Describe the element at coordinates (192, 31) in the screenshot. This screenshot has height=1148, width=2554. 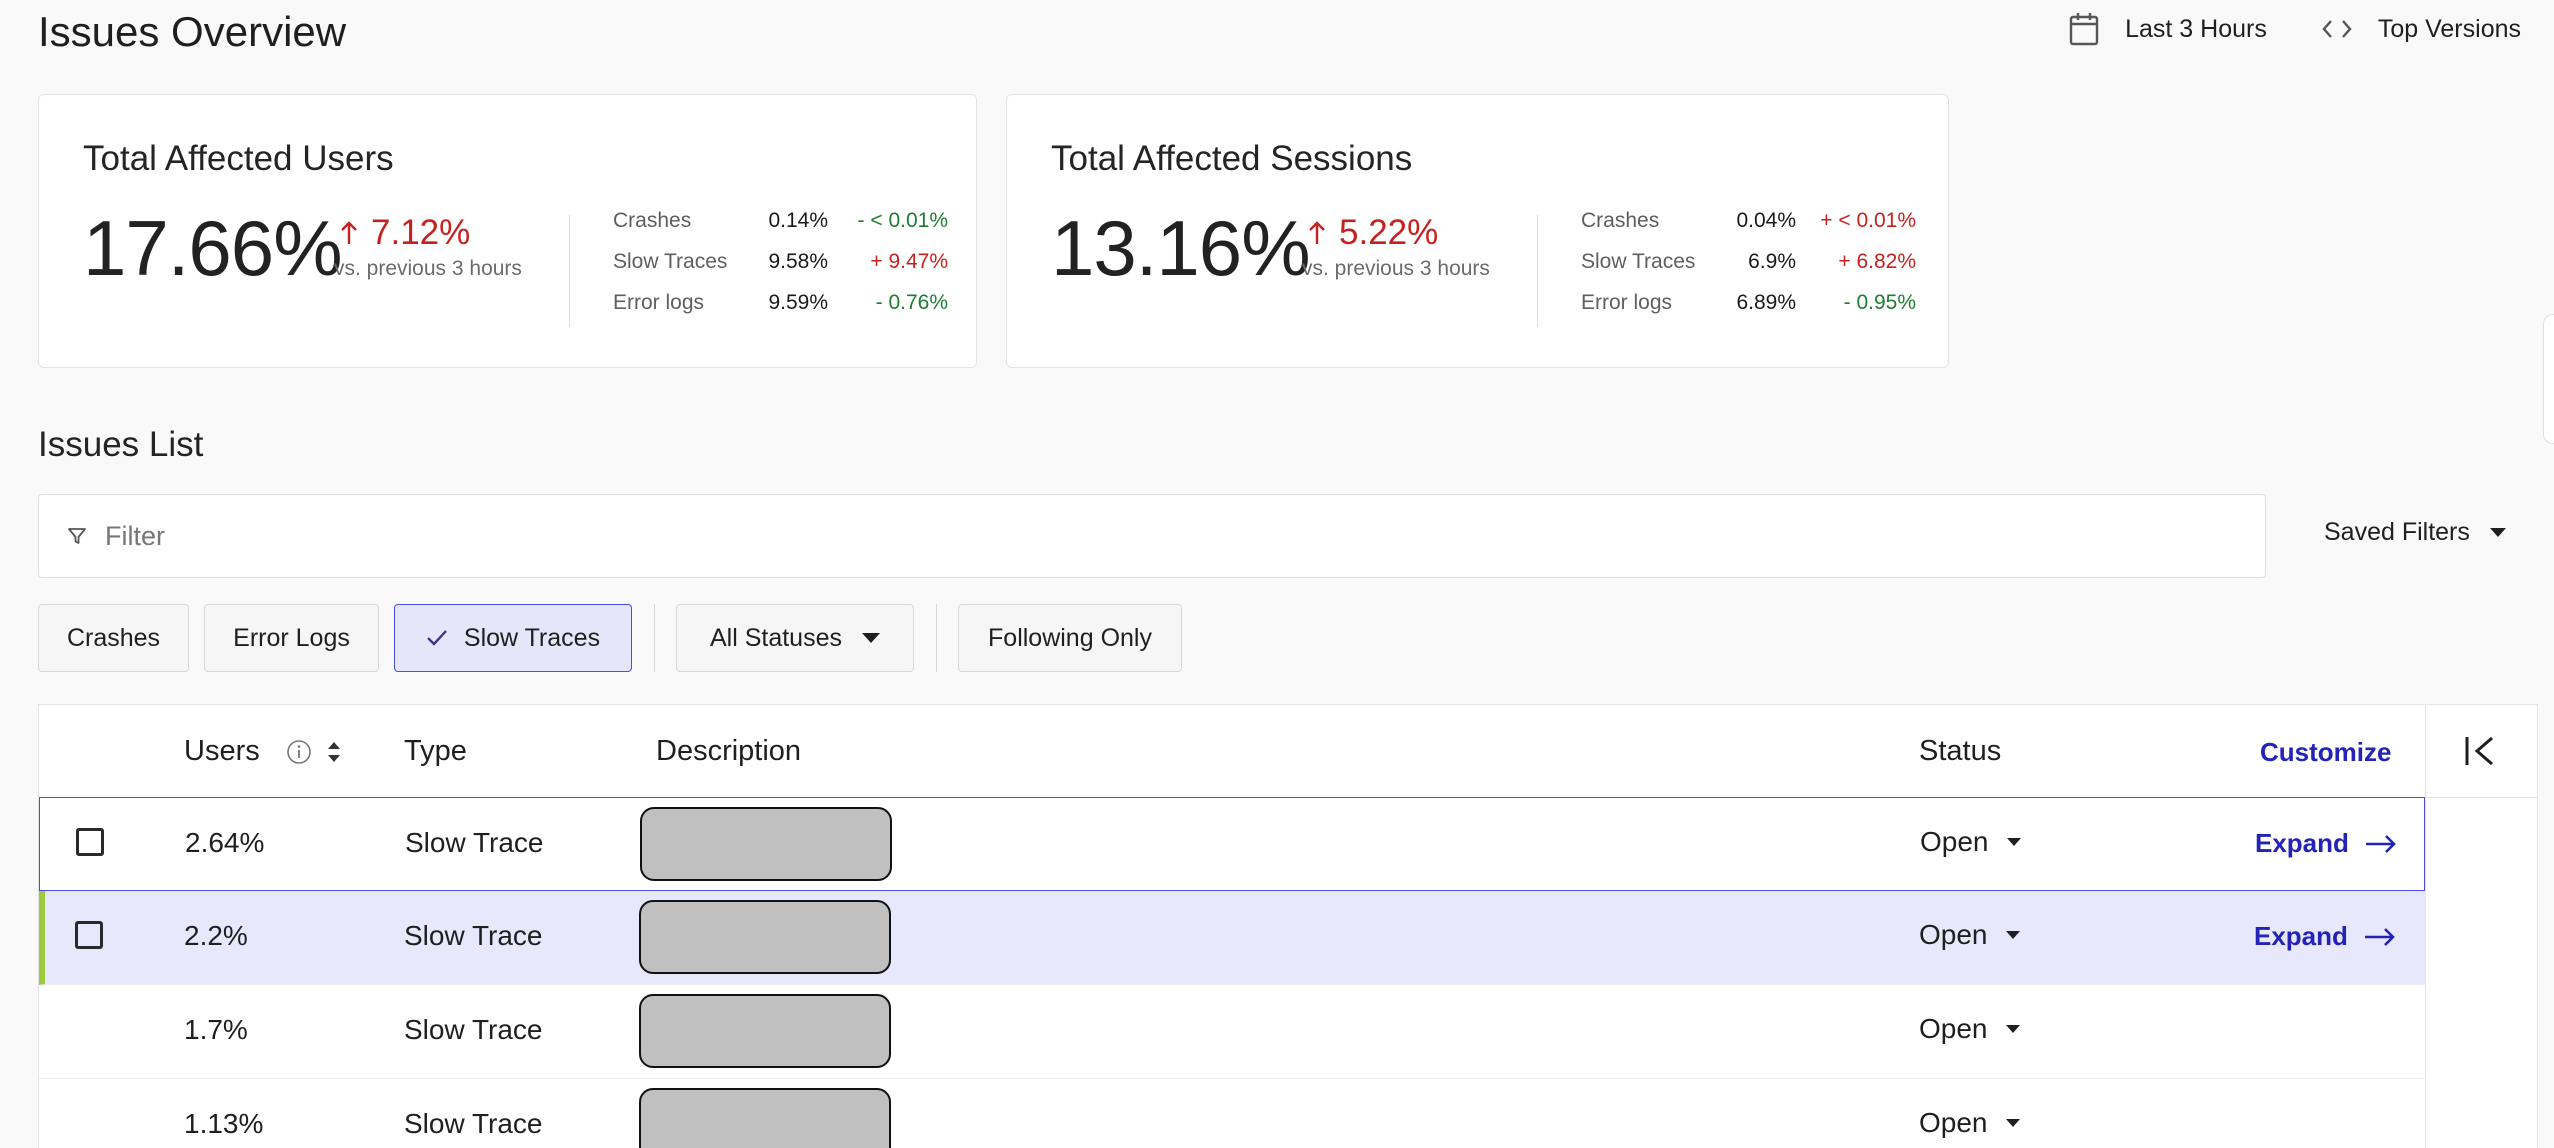
I see `page-title: Issues Overview` at that location.